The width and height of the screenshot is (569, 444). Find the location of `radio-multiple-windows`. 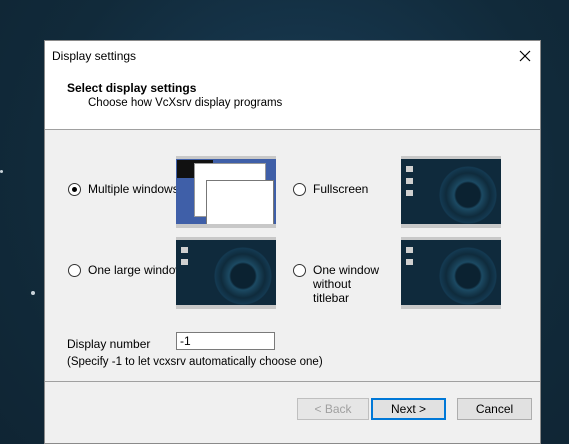

radio-multiple-windows is located at coordinates (74, 189).